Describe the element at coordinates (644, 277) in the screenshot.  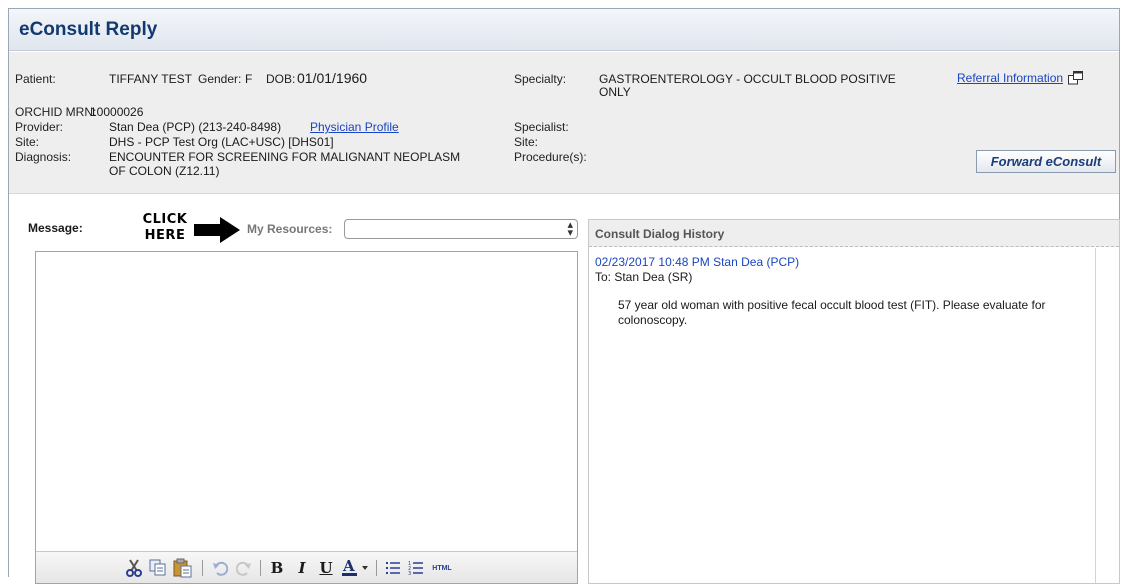
I see `entry-recipient: To: Stan Dea (SR)` at that location.